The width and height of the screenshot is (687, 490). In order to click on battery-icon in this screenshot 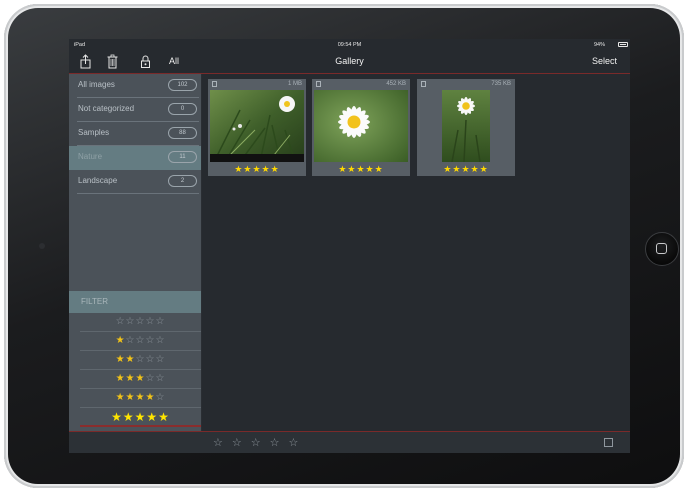, I will do `click(623, 44)`.